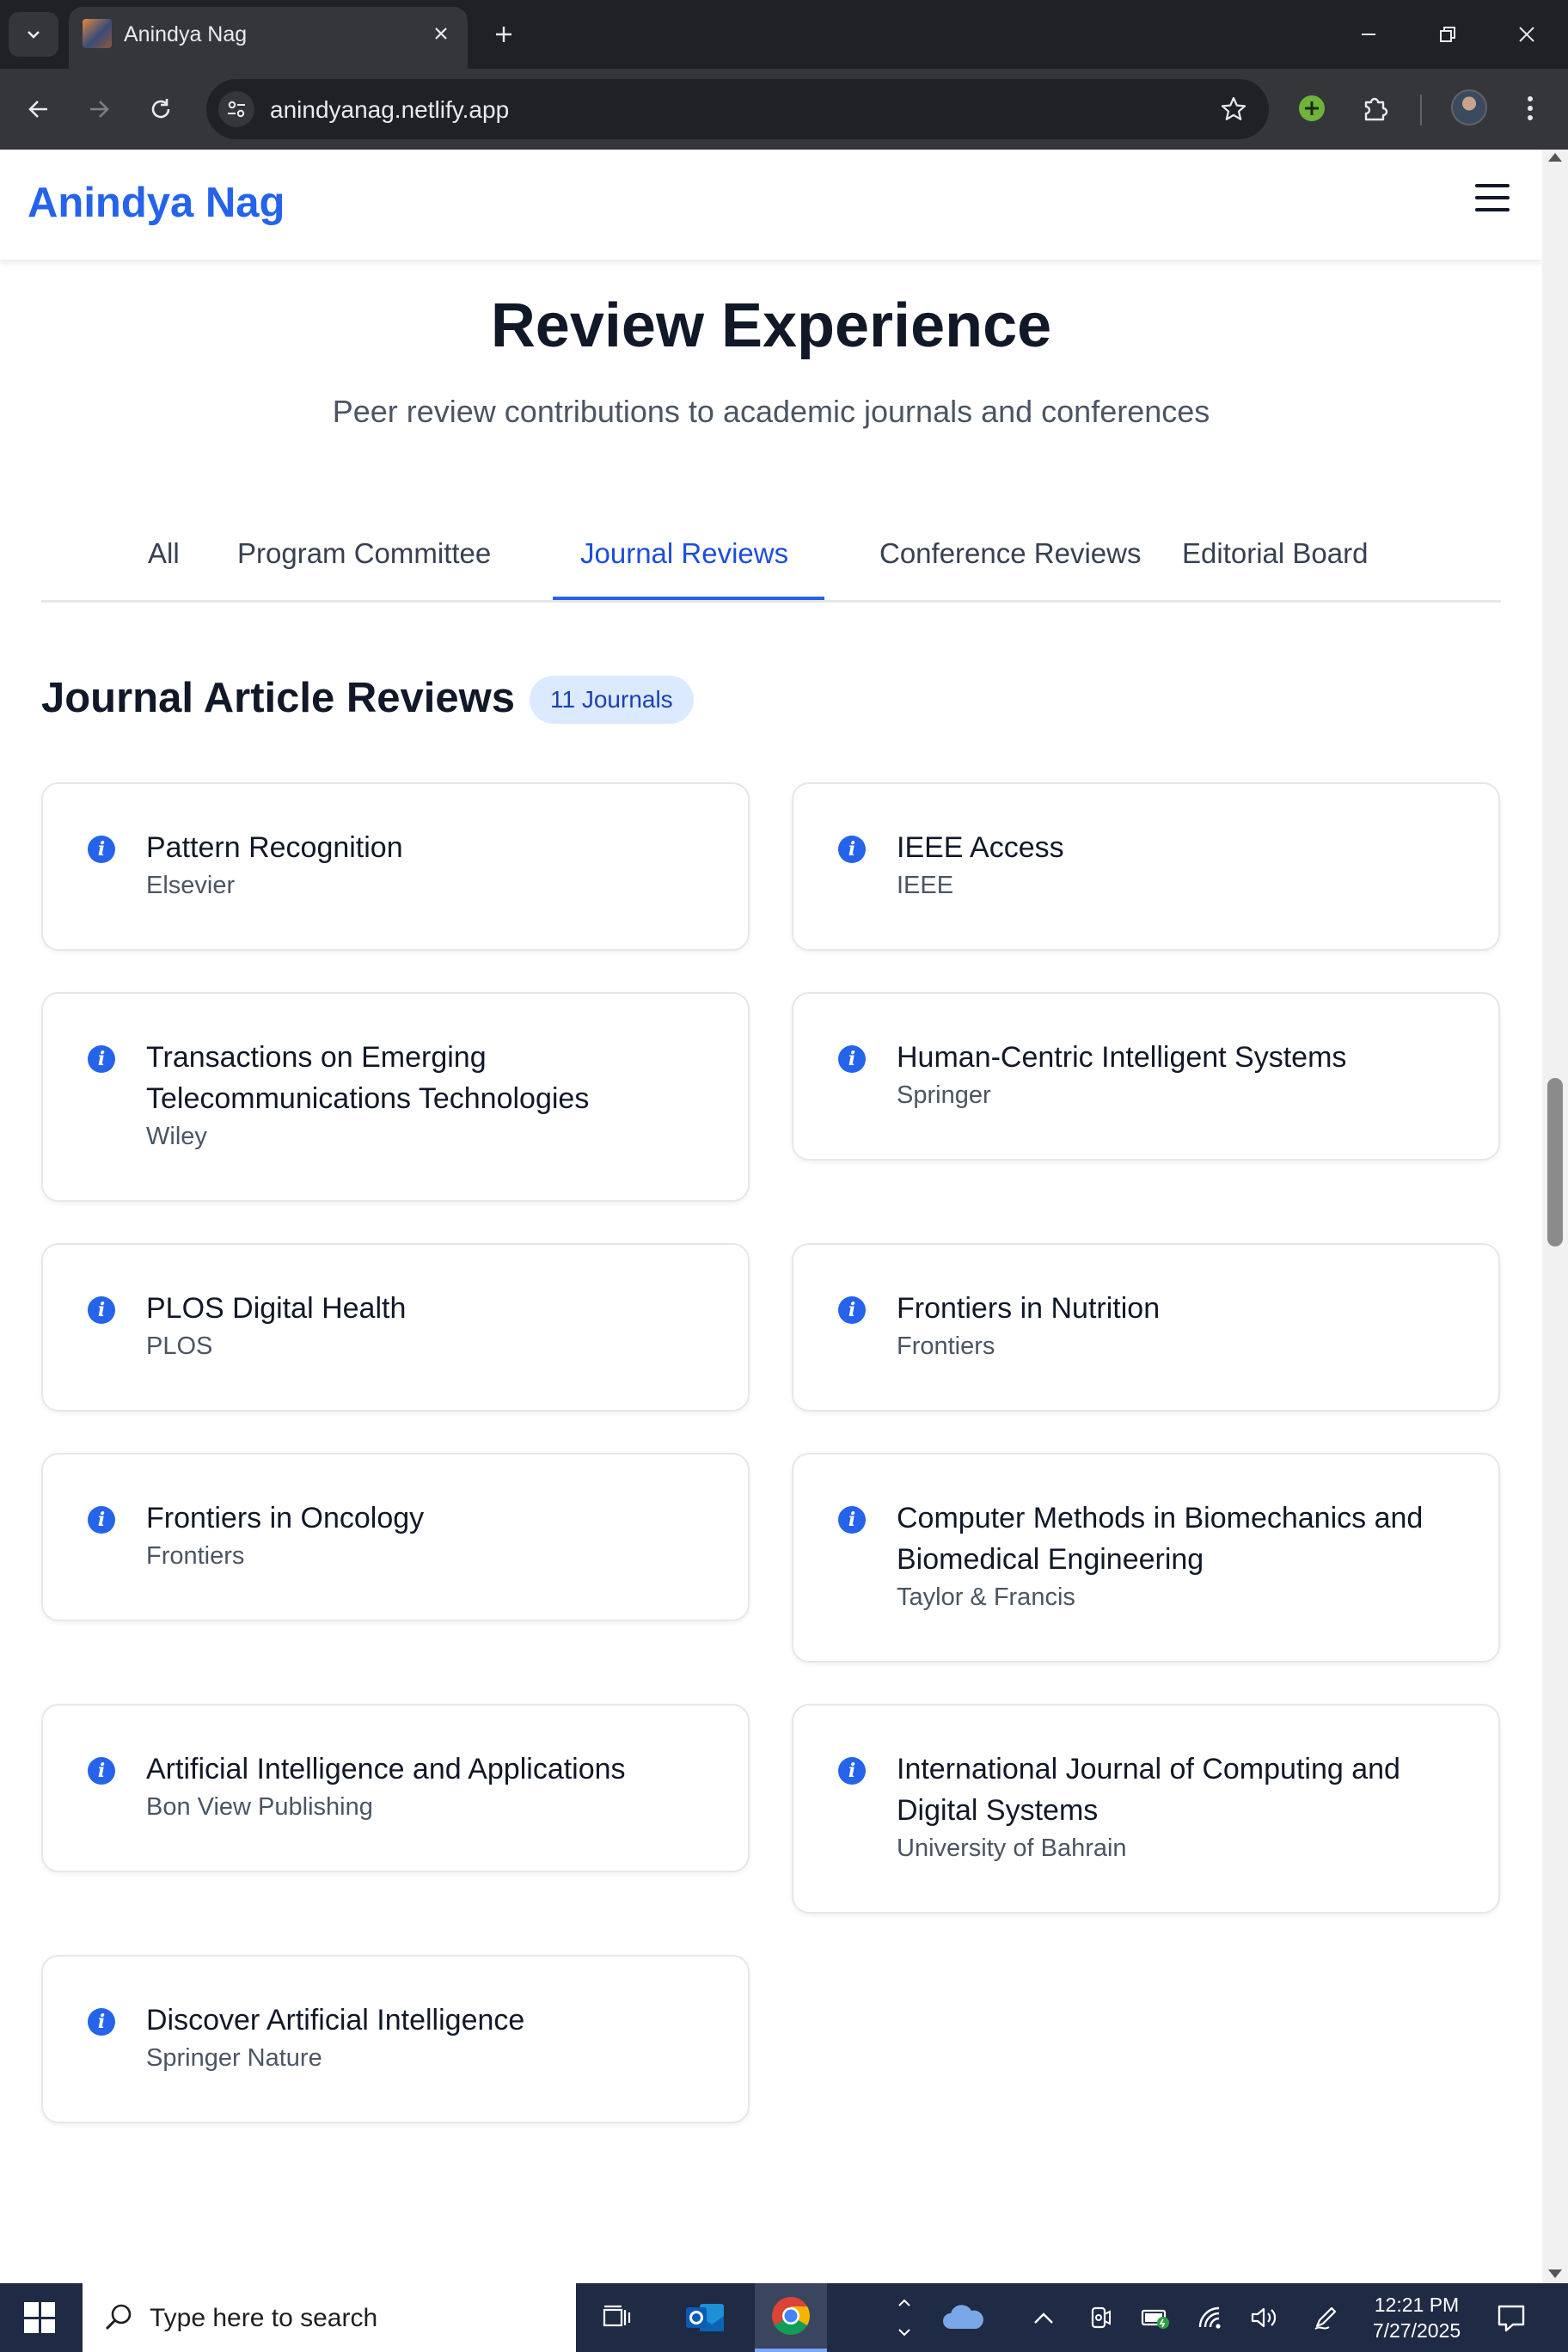 Image resolution: width=1568 pixels, height=2352 pixels. Describe the element at coordinates (1416, 2317) in the screenshot. I see `taskbar-clock: 12:21 PM 7/27/2025` at that location.